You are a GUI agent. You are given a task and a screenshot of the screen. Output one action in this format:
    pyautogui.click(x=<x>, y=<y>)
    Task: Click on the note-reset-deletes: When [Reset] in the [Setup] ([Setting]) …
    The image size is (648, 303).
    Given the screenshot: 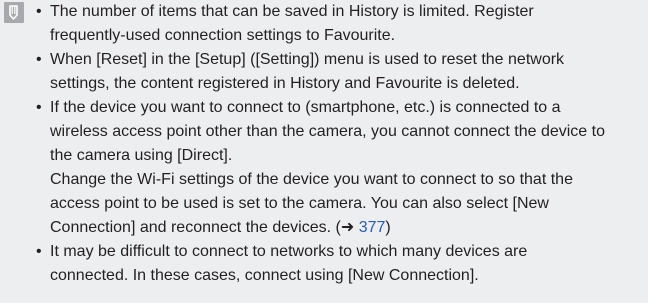 What is the action you would take?
    pyautogui.click(x=342, y=72)
    